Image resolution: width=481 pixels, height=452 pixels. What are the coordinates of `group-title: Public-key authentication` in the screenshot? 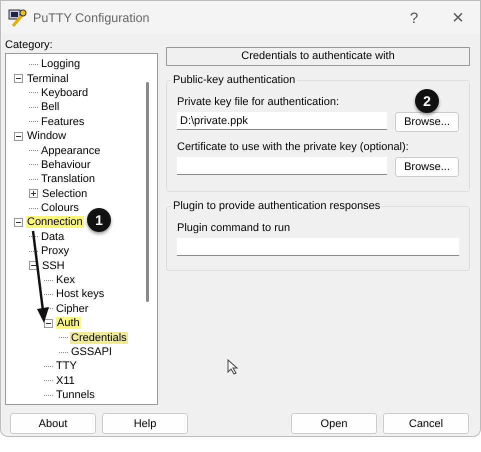 It's located at (234, 80).